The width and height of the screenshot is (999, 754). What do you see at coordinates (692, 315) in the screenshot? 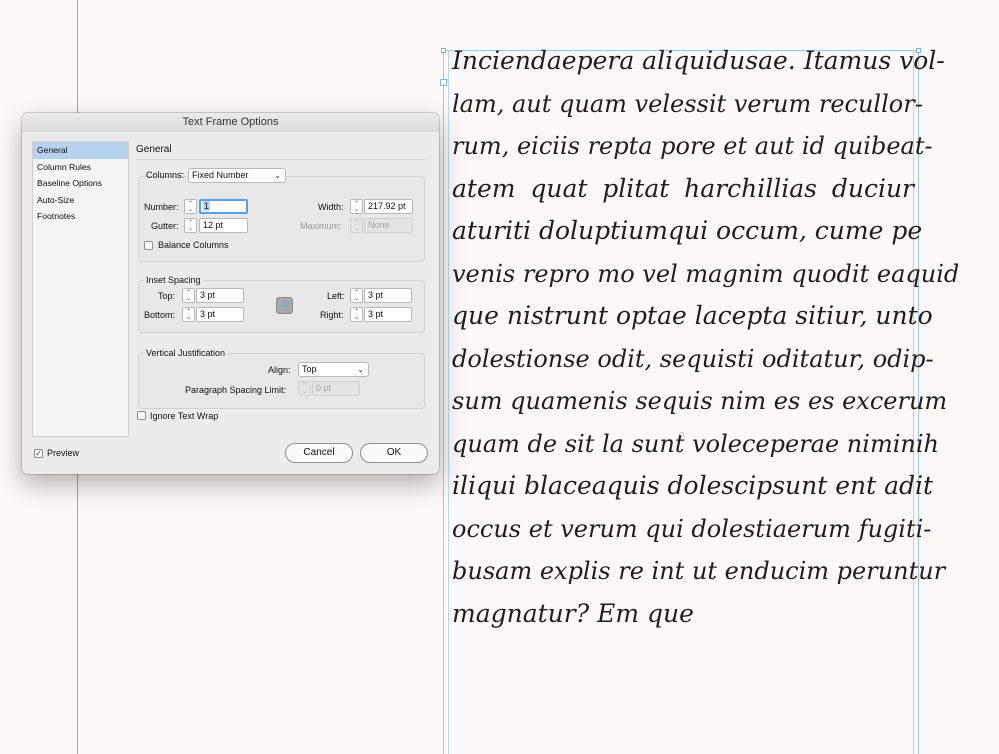
I see `text-line: que nistrunt optae lacepta sitiur, unto` at bounding box center [692, 315].